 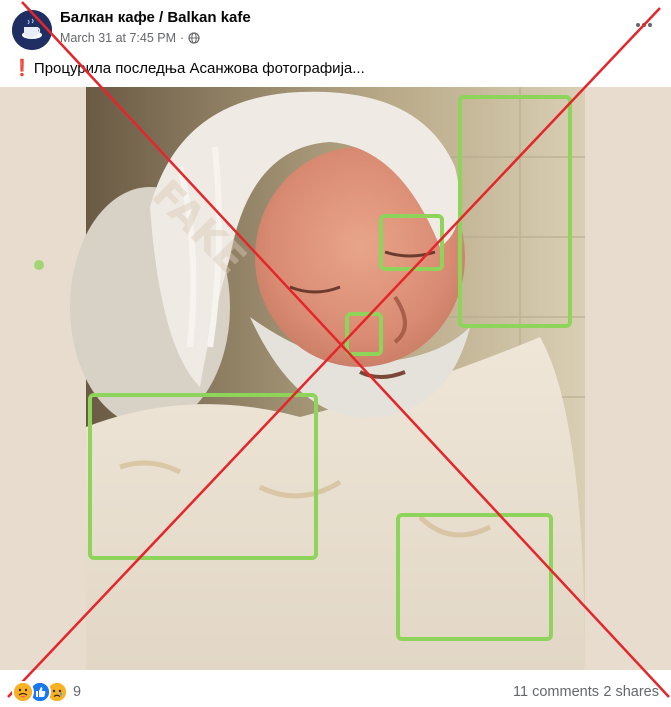 I want to click on page-name-link: Балкан кафе / Balkan kafe, so click(x=155, y=17).